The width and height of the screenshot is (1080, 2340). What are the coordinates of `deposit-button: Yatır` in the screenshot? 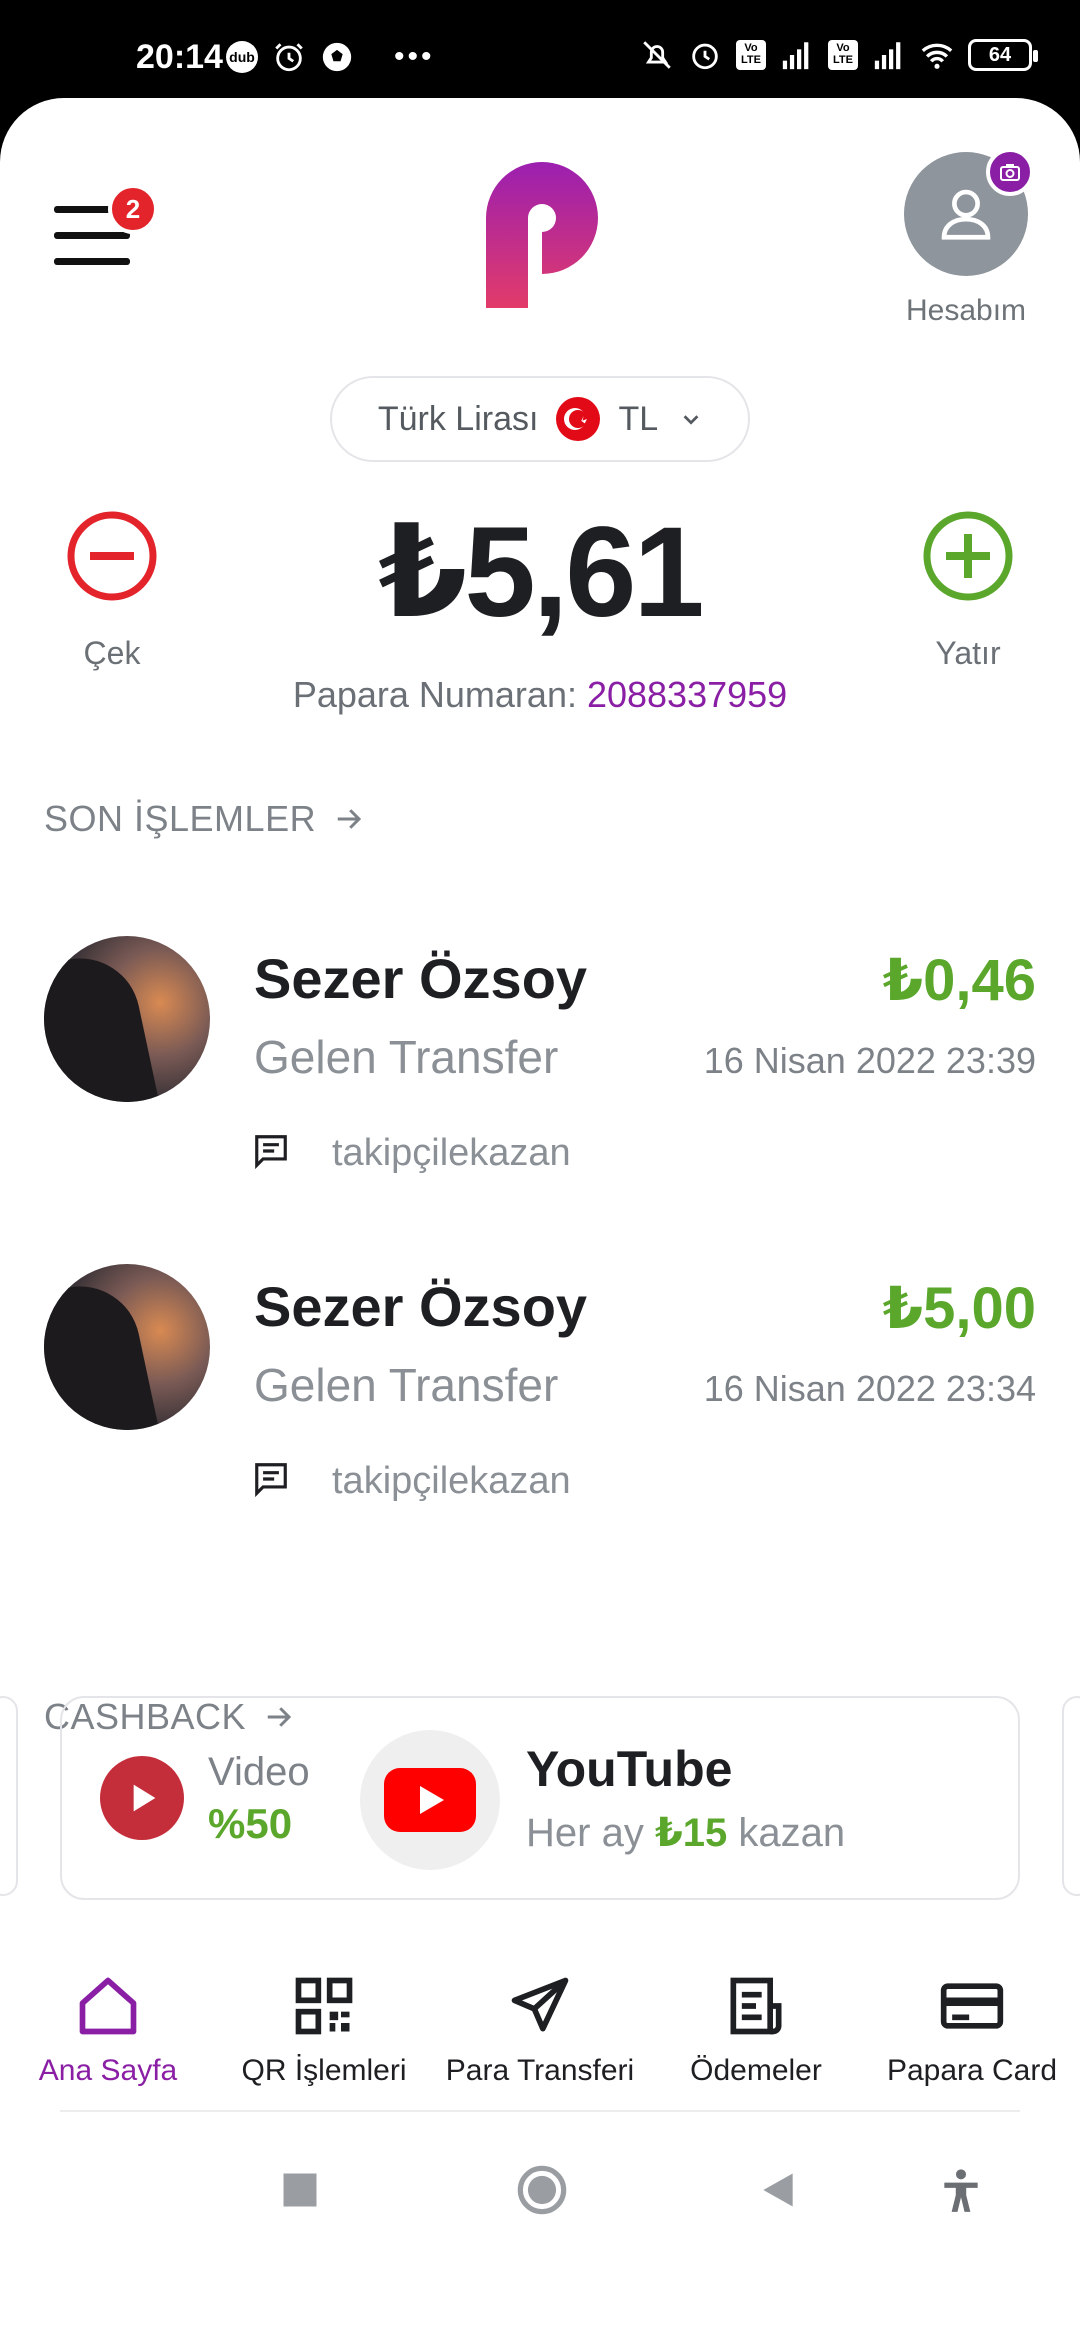 It's located at (968, 591).